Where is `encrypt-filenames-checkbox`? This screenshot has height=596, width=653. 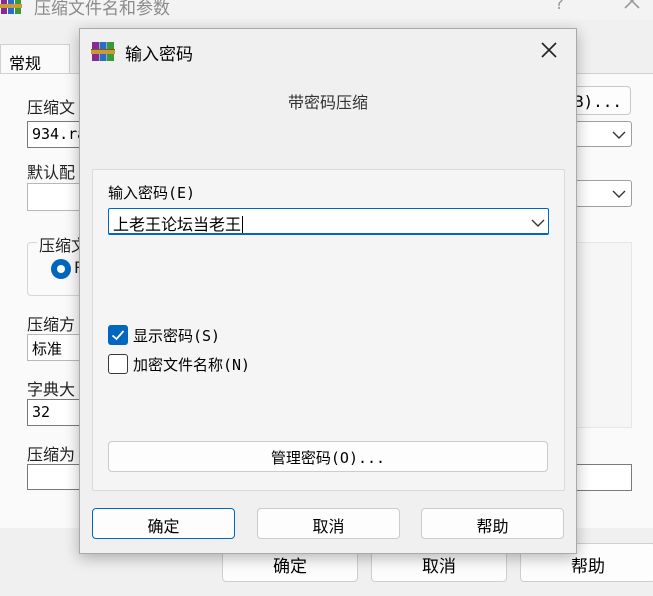
encrypt-filenames-checkbox is located at coordinates (118, 364).